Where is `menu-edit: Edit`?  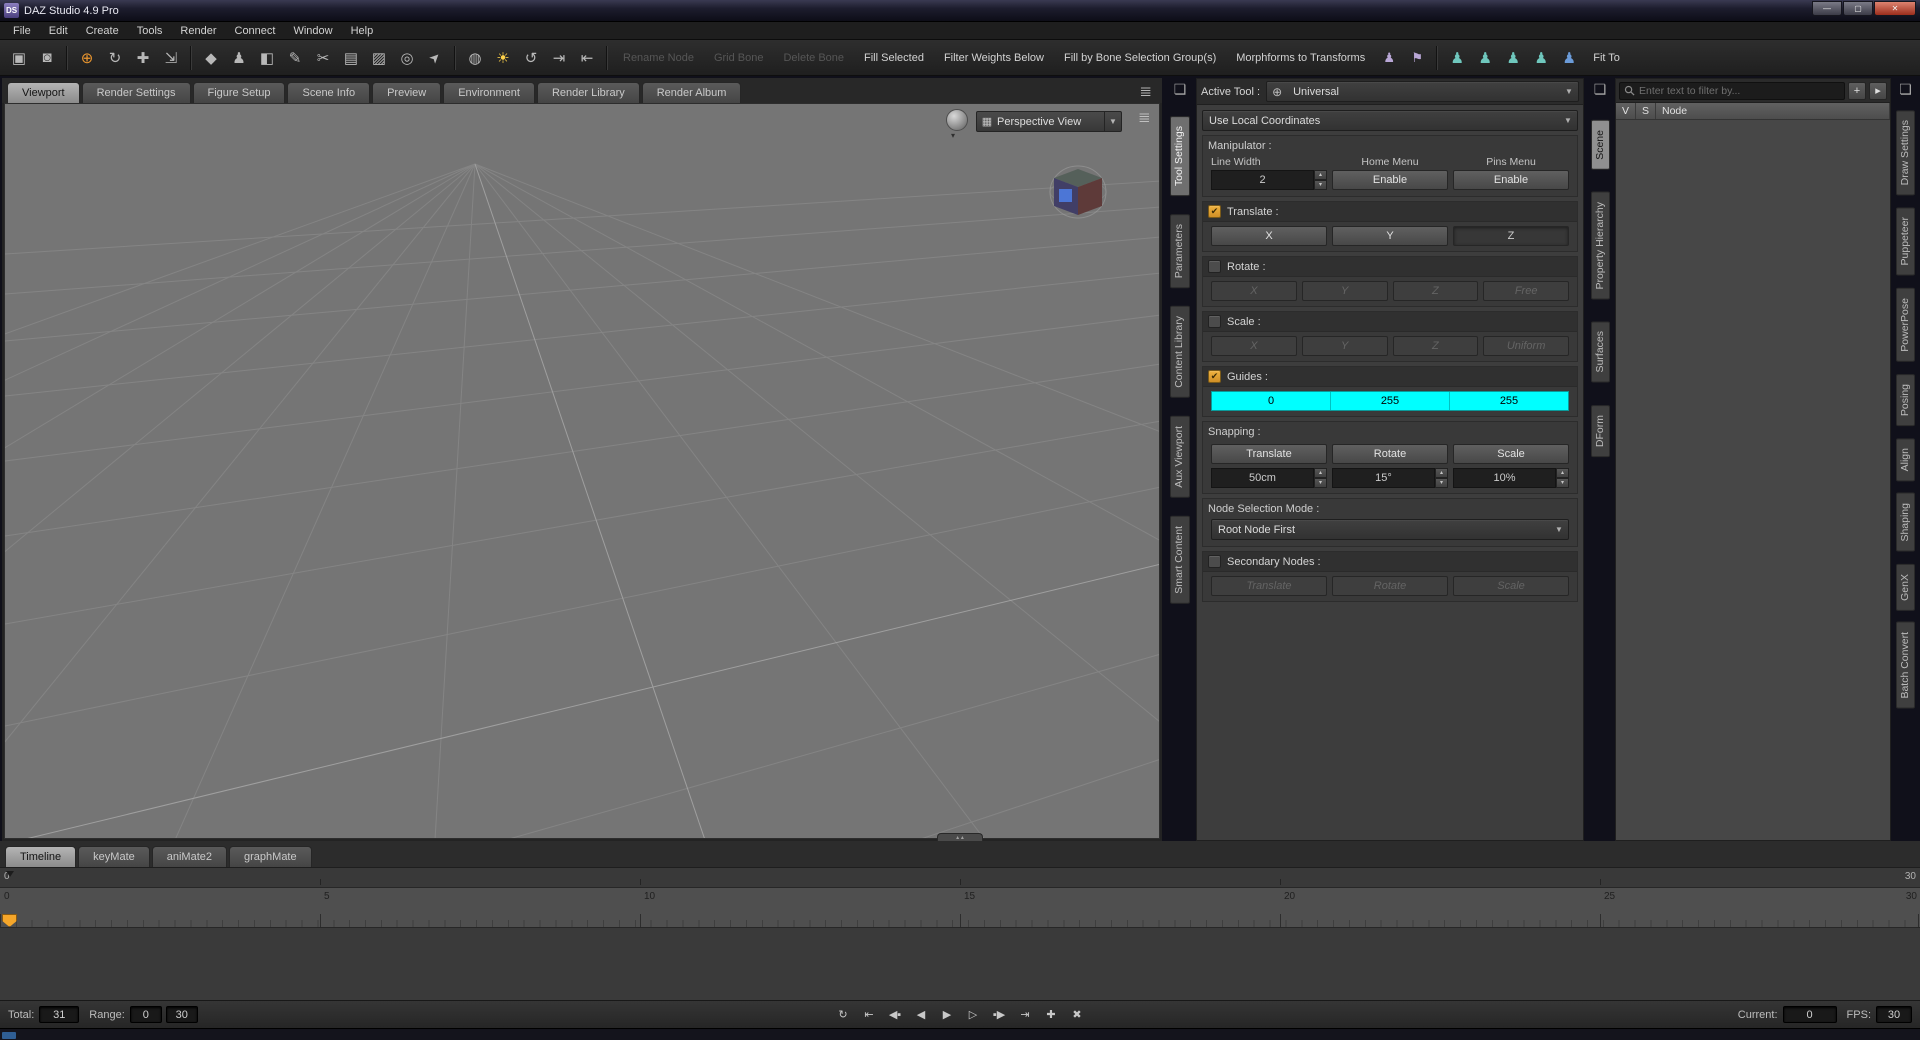 menu-edit: Edit is located at coordinates (58, 31).